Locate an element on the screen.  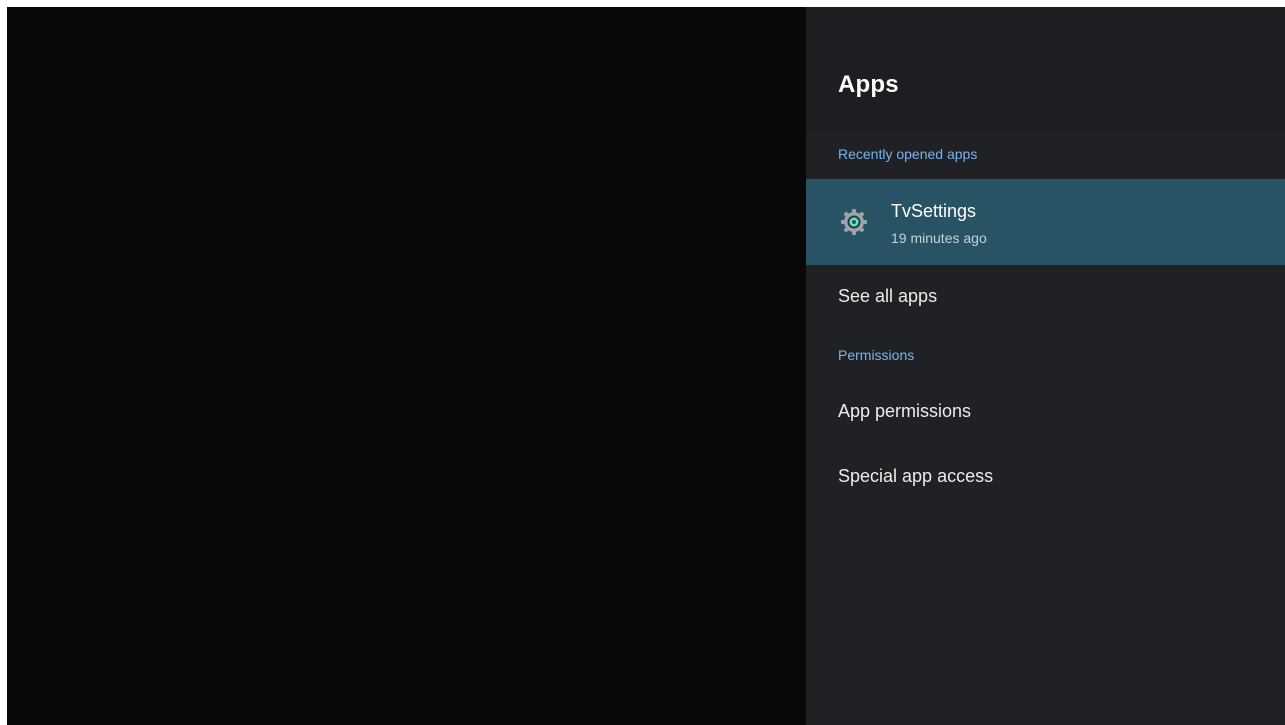
section-header-recent-apps: Recently opened apps is located at coordinates (908, 154).